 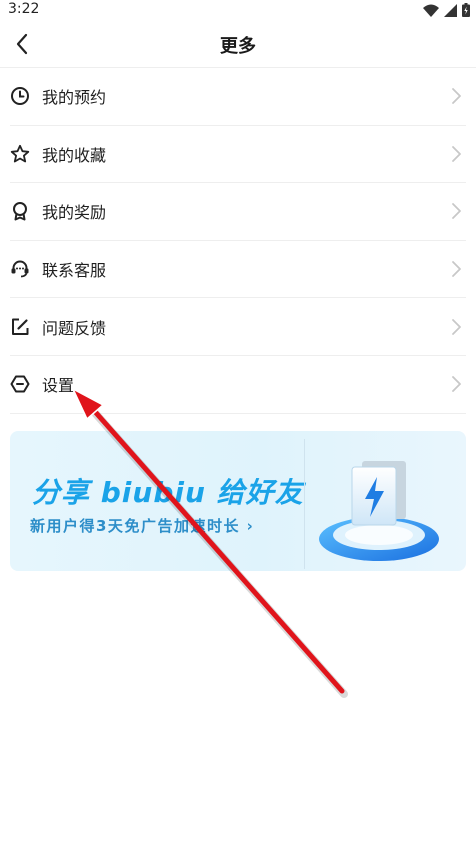 What do you see at coordinates (450, 10) in the screenshot?
I see `signal-icon` at bounding box center [450, 10].